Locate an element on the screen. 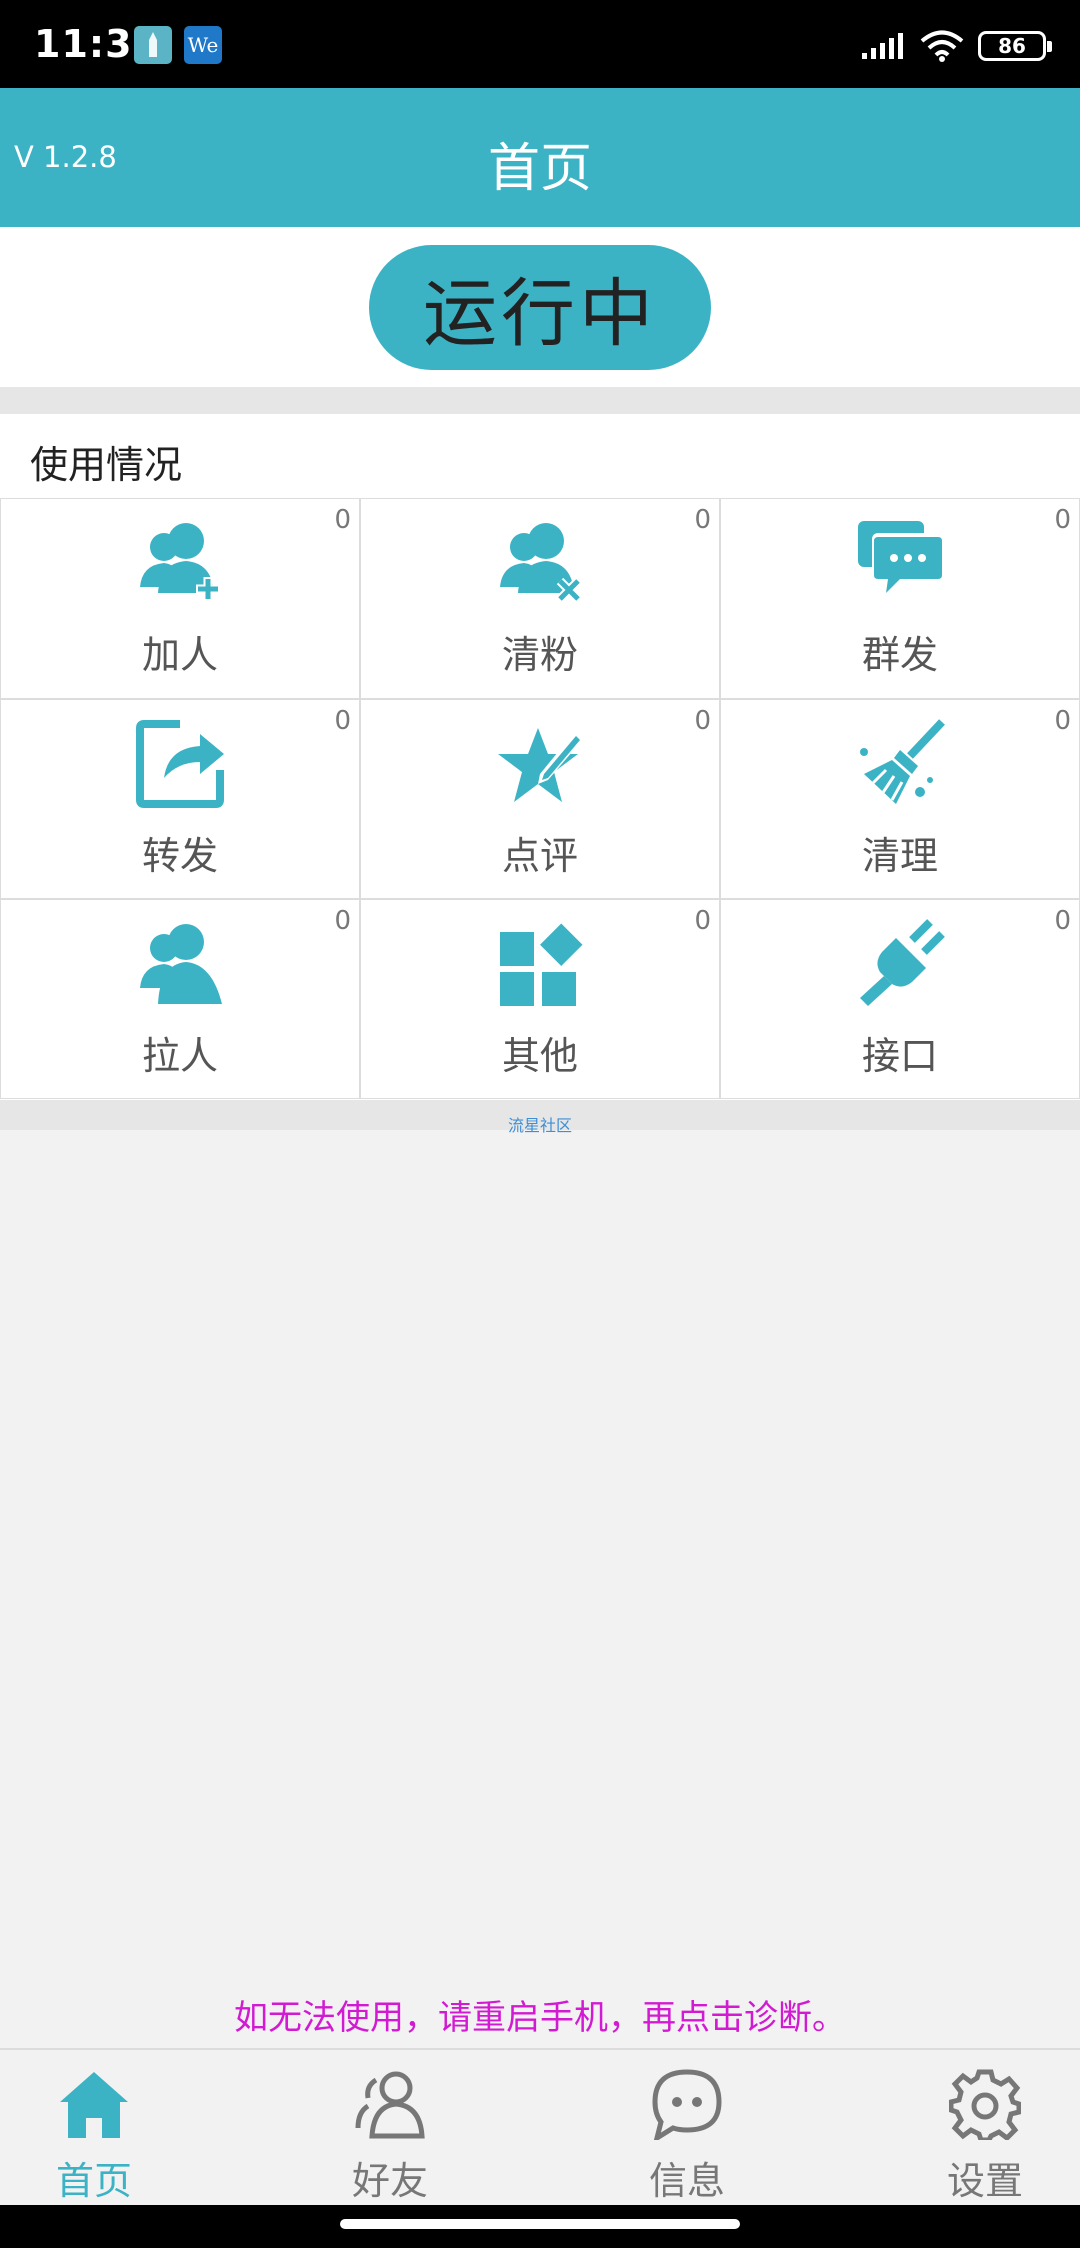 The height and width of the screenshot is (2248, 1080). usage-title: 使用情况 is located at coordinates (106, 465).